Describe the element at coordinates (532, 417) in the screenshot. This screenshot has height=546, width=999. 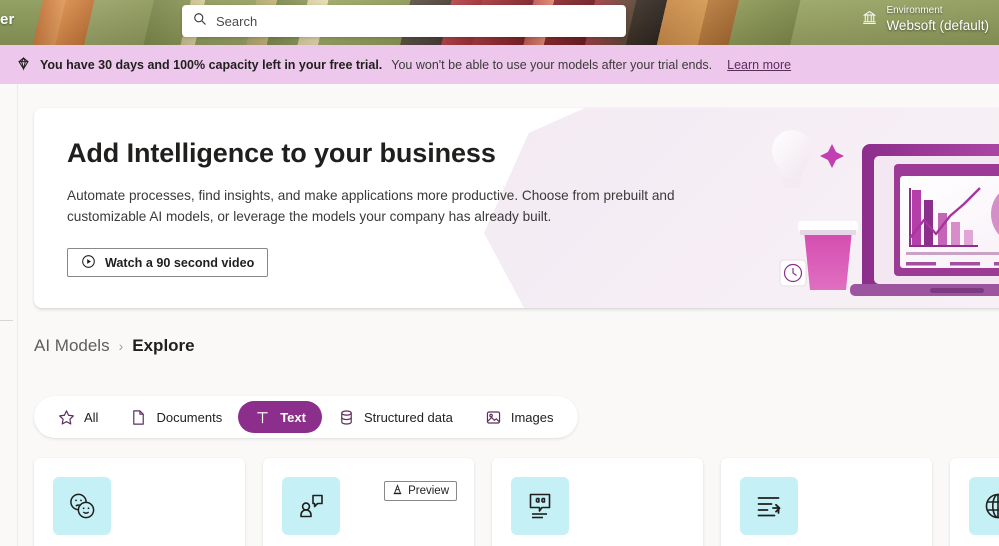
I see `filter-pill-images-label: Images` at that location.